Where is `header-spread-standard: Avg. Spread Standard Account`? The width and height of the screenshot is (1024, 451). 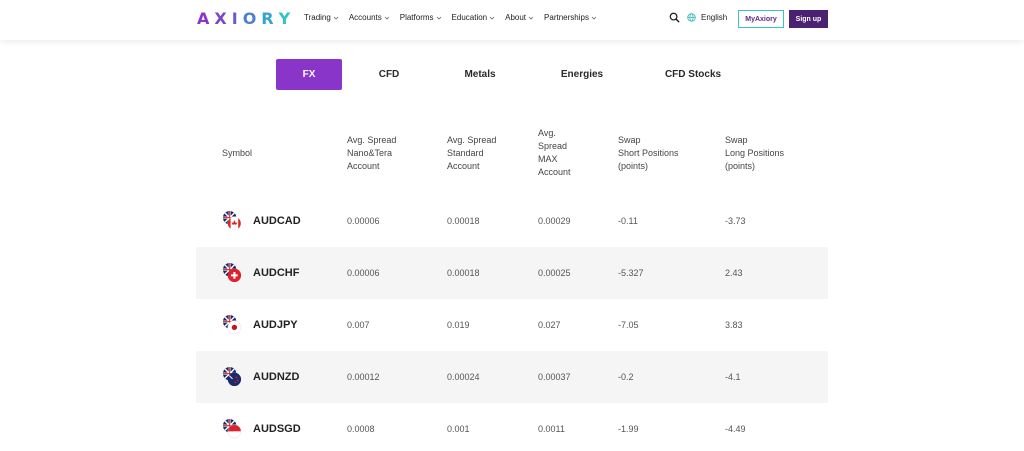
header-spread-standard: Avg. Spread Standard Account is located at coordinates (471, 153).